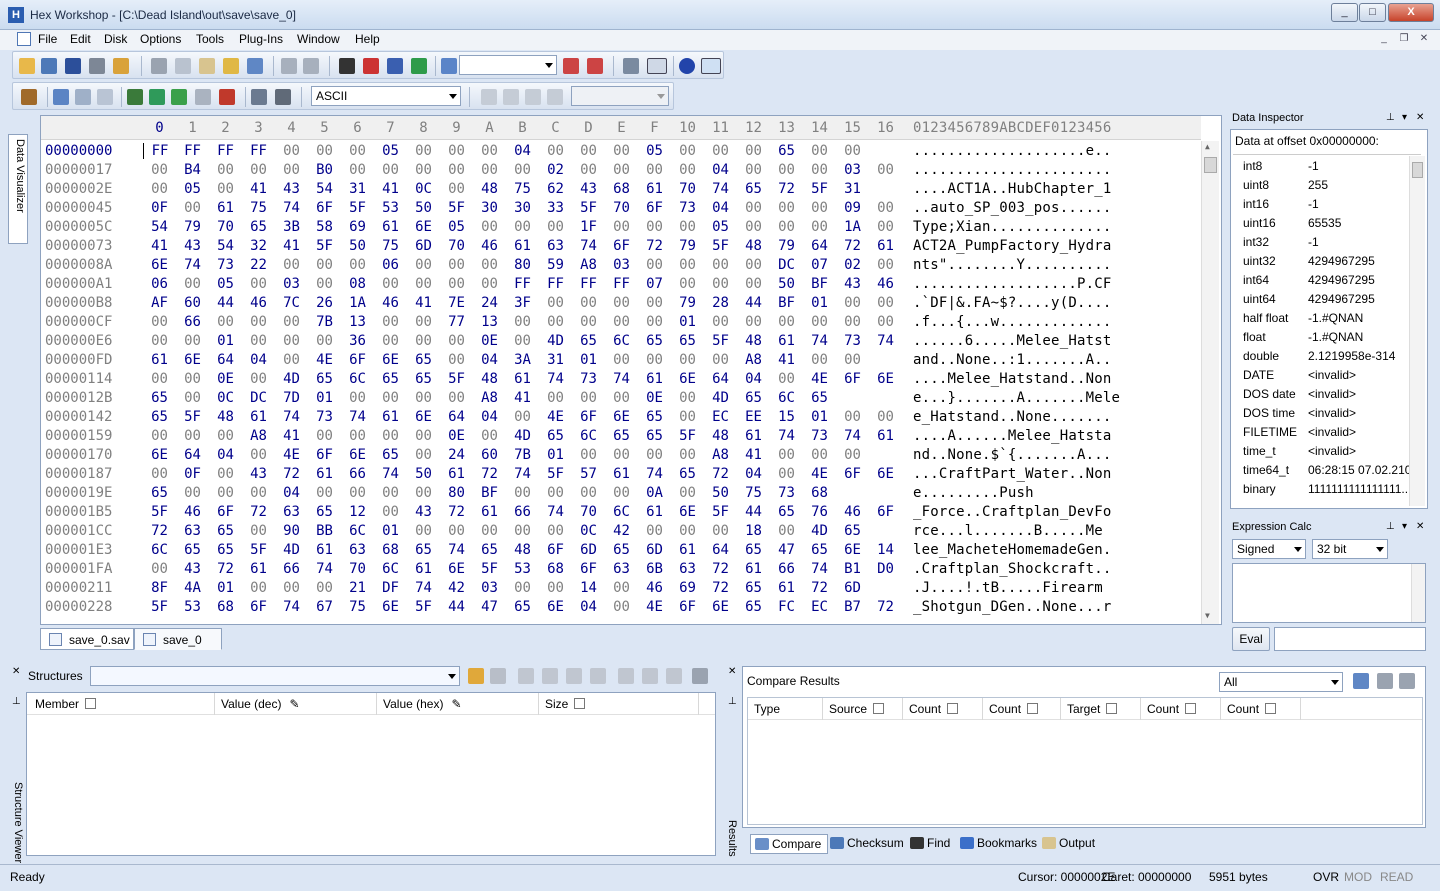 The image size is (1440, 891). I want to click on hex-byte: 79, so click(687, 246).